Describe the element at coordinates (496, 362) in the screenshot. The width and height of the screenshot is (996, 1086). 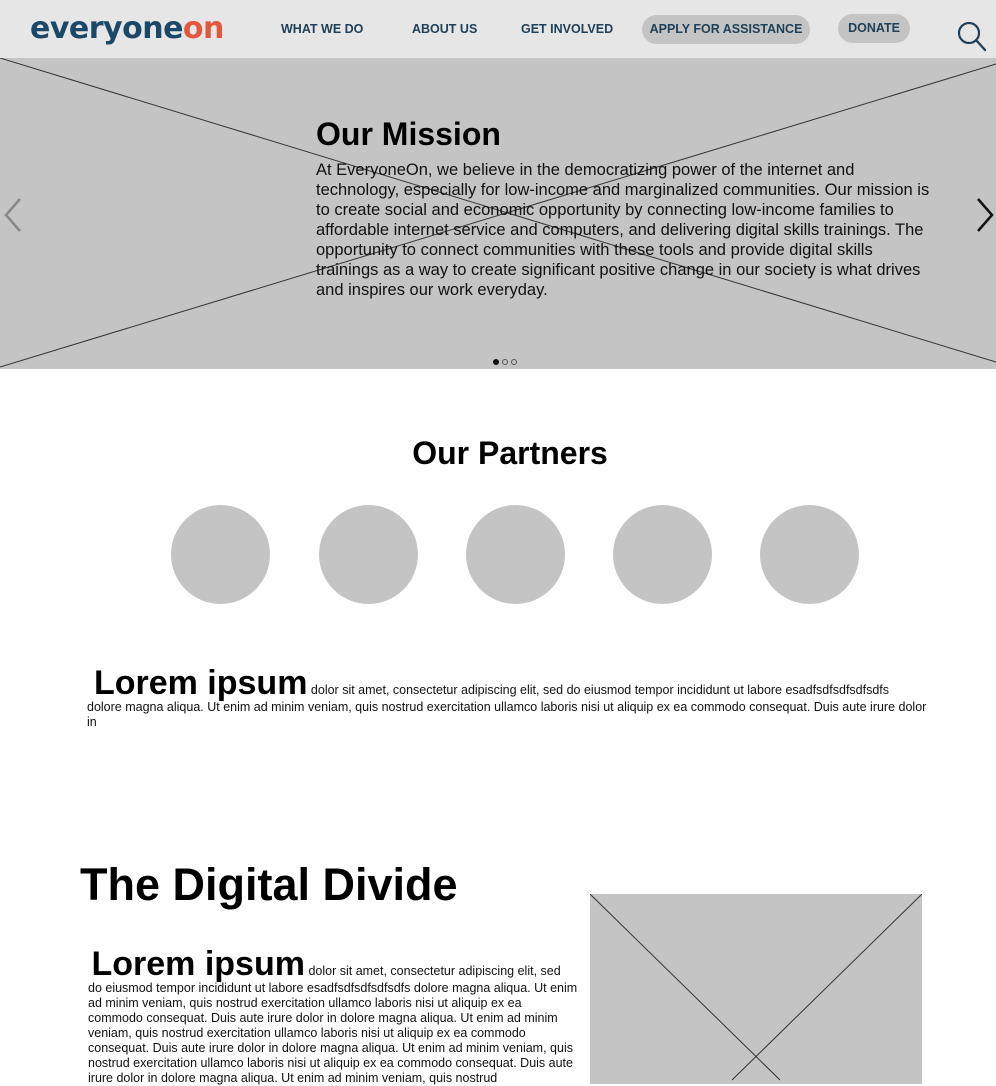
I see `carousel-dot-active` at that location.